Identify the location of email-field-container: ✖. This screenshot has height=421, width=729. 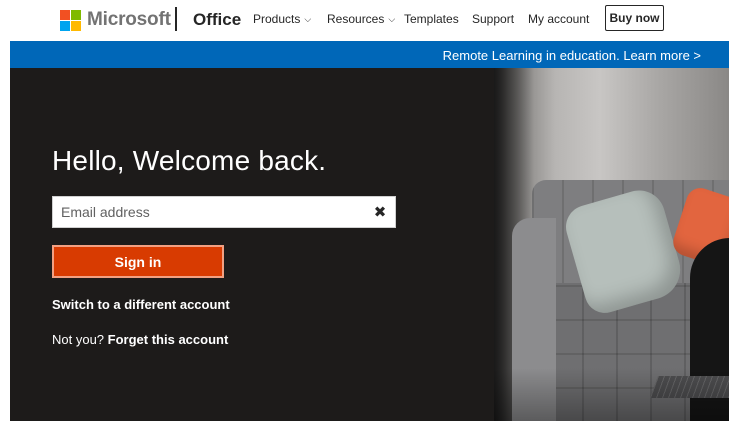
(224, 212).